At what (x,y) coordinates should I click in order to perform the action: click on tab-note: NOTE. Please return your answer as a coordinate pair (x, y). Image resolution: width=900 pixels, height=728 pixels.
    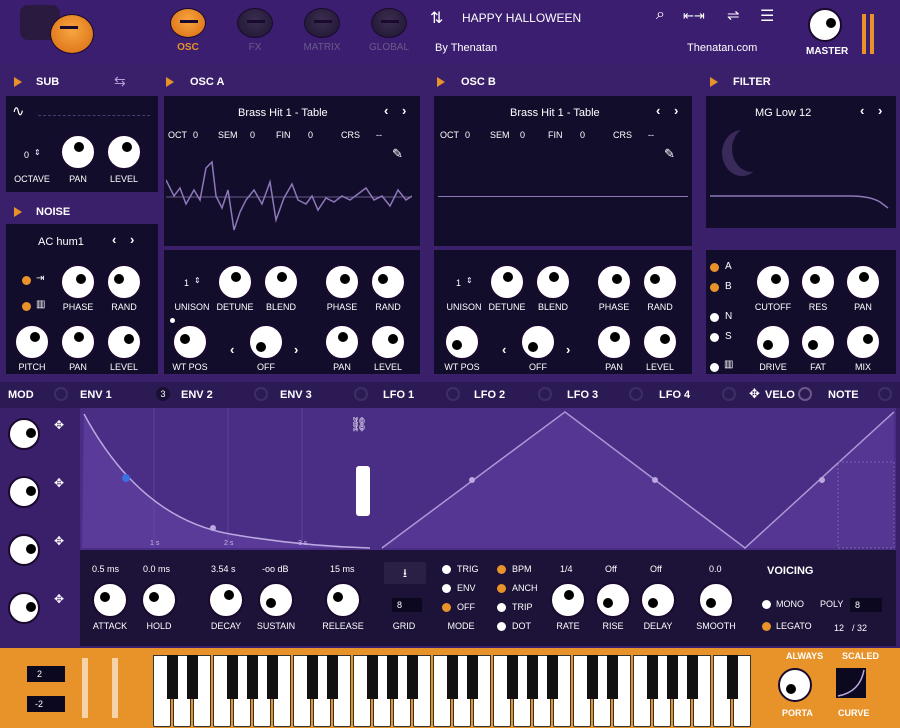
    Looking at the image, I should click on (843, 395).